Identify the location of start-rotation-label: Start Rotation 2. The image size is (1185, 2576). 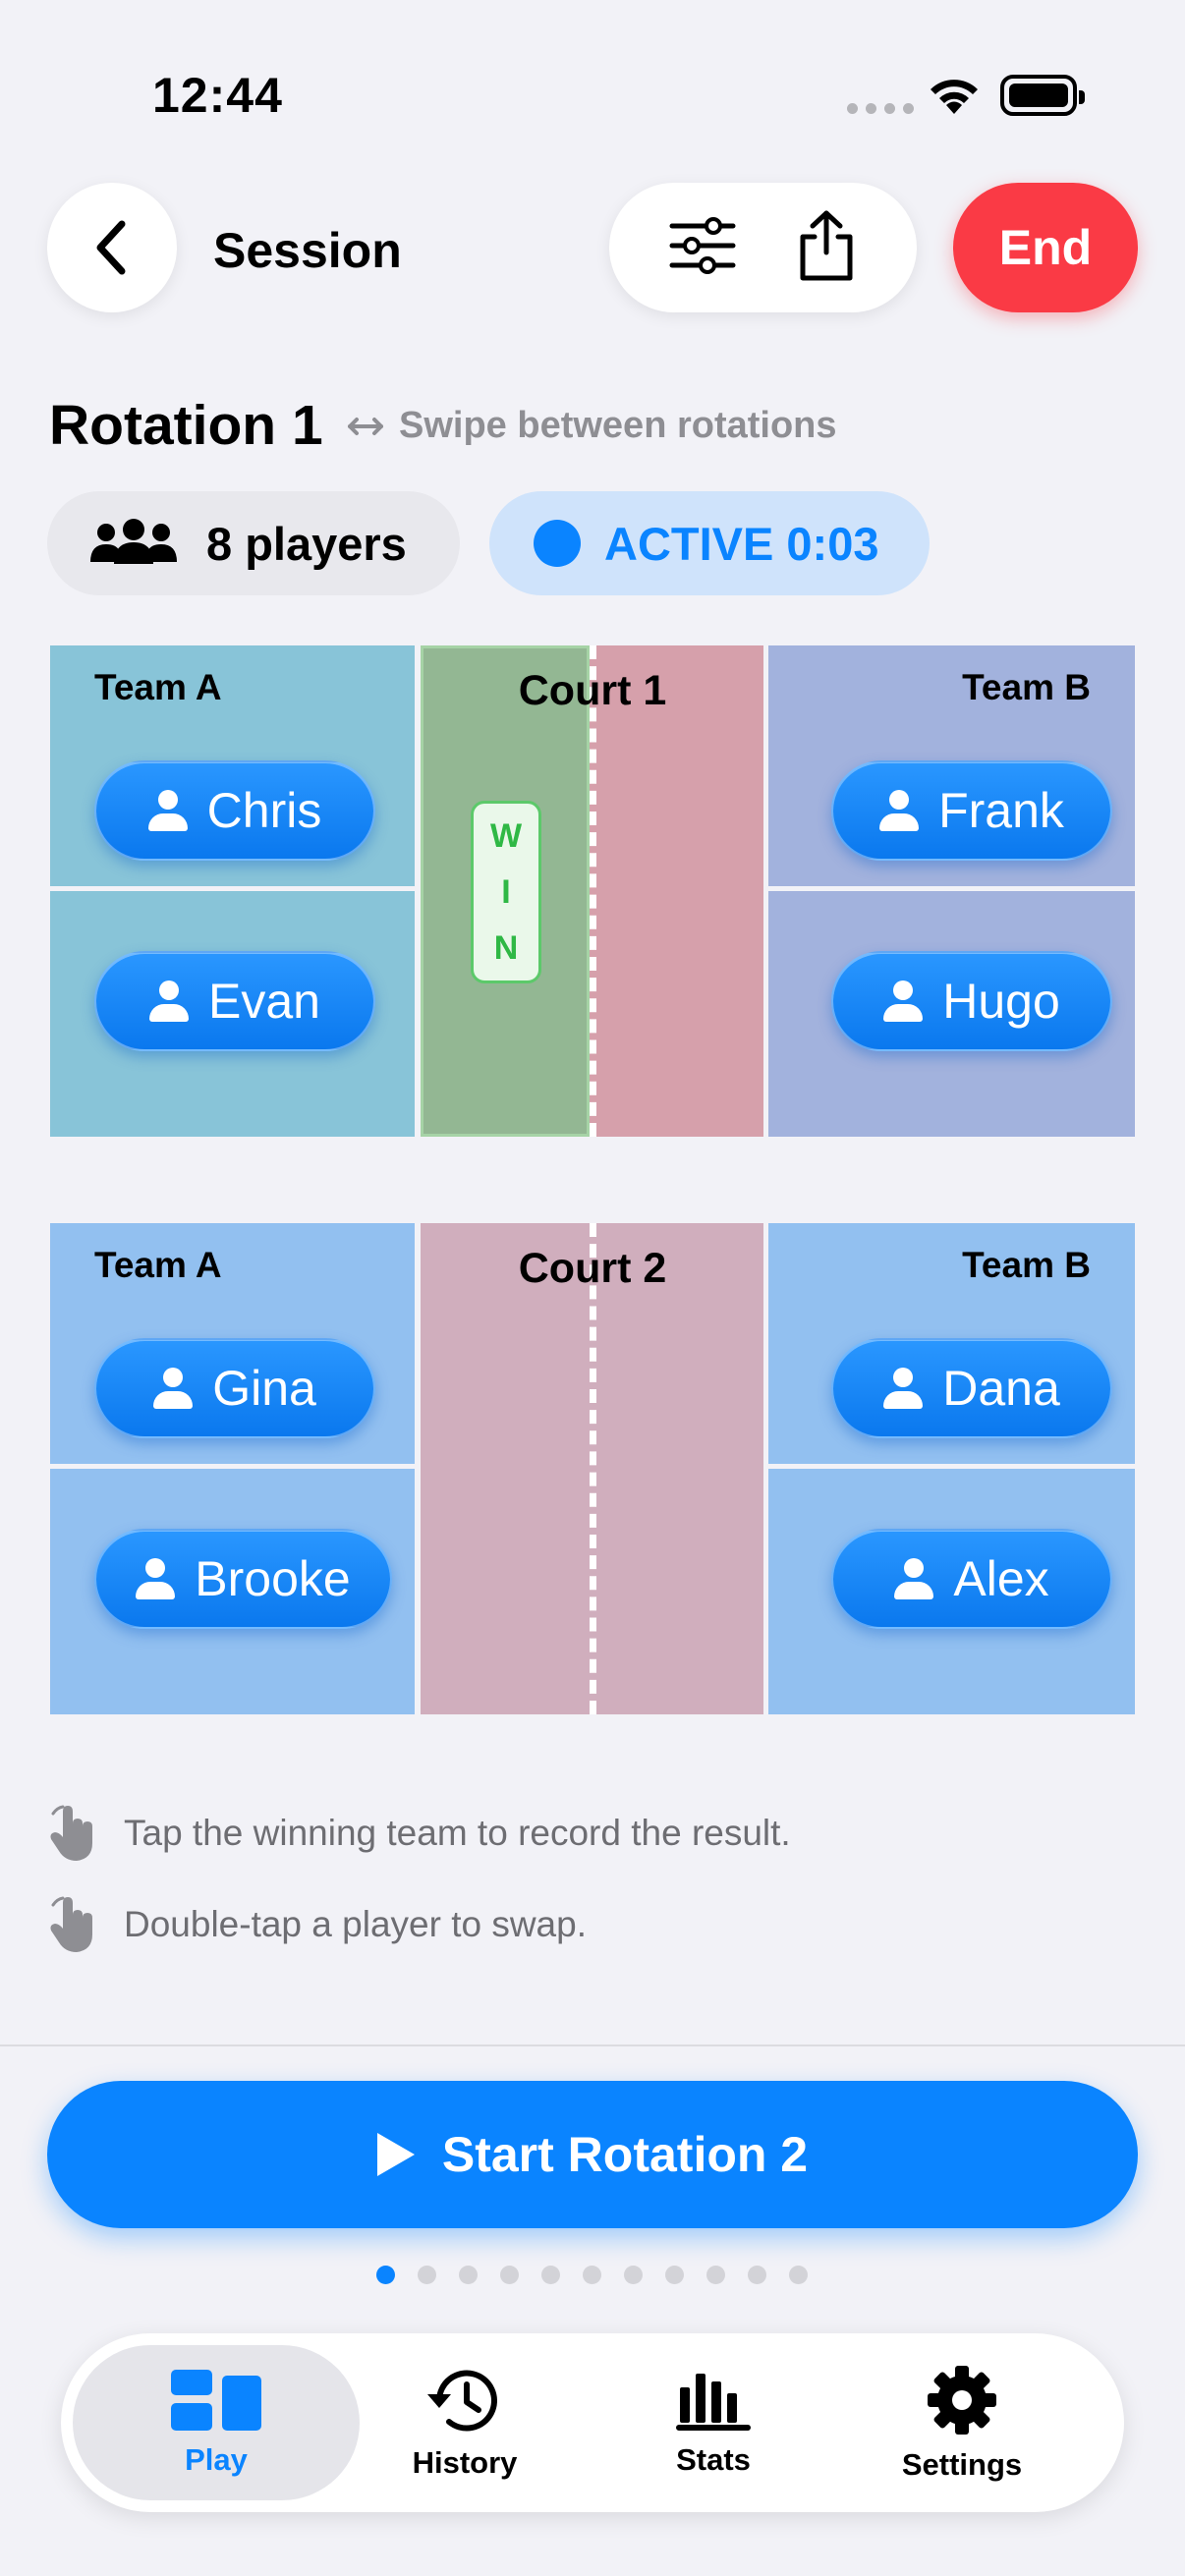
(625, 2154).